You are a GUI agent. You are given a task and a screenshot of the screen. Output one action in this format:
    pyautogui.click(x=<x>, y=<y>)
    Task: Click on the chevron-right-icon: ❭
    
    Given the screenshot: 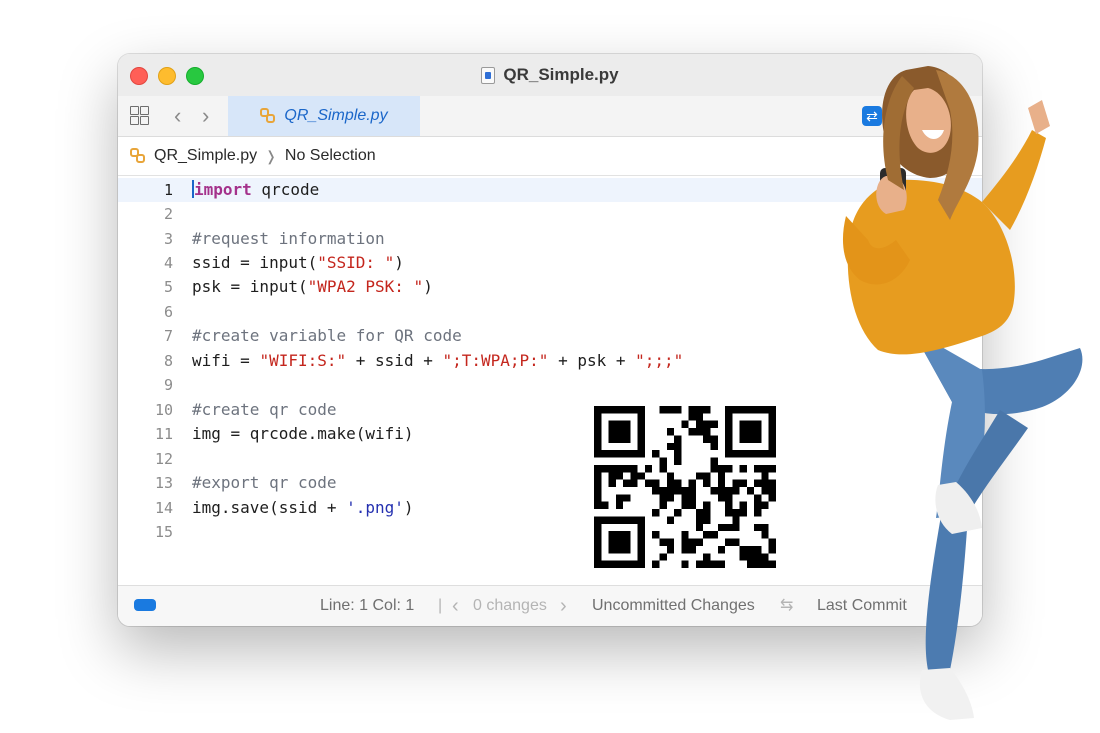 What is the action you would take?
    pyautogui.click(x=271, y=155)
    